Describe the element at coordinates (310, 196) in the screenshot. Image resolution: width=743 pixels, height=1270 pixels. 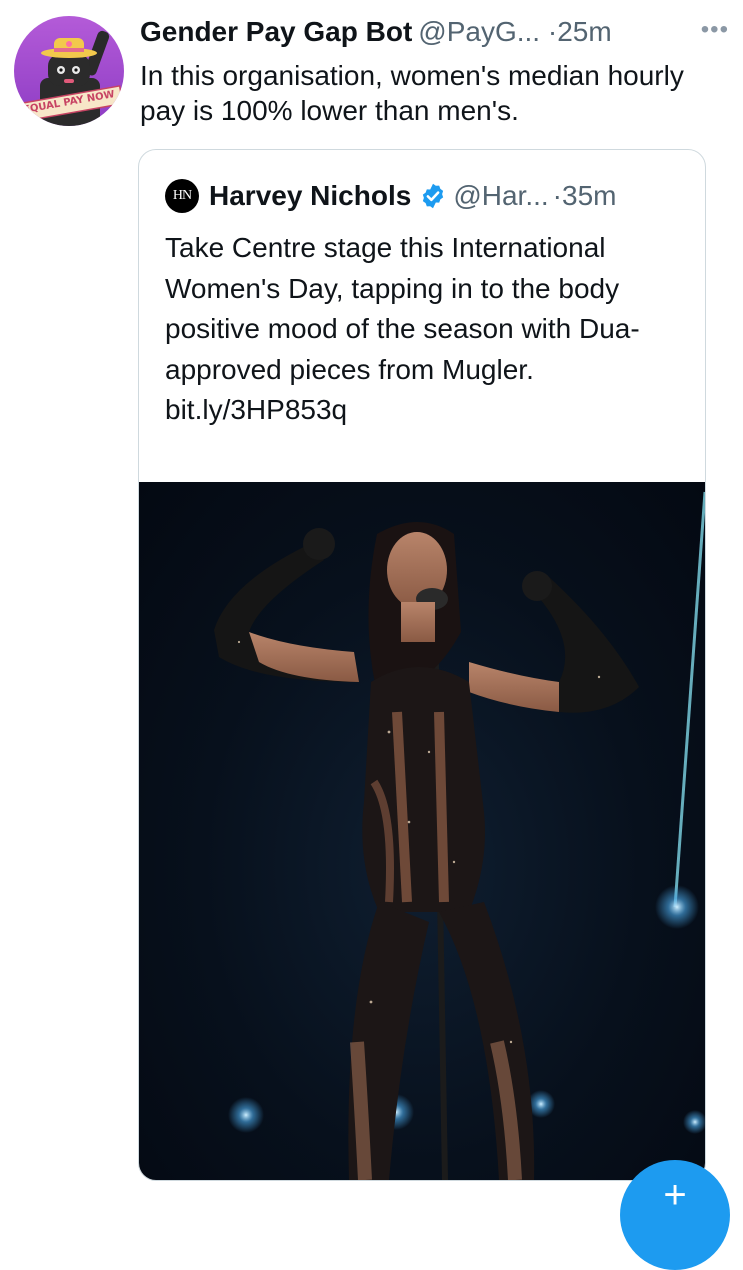
I see `quoted-author-display-name: Harvey Nichols` at that location.